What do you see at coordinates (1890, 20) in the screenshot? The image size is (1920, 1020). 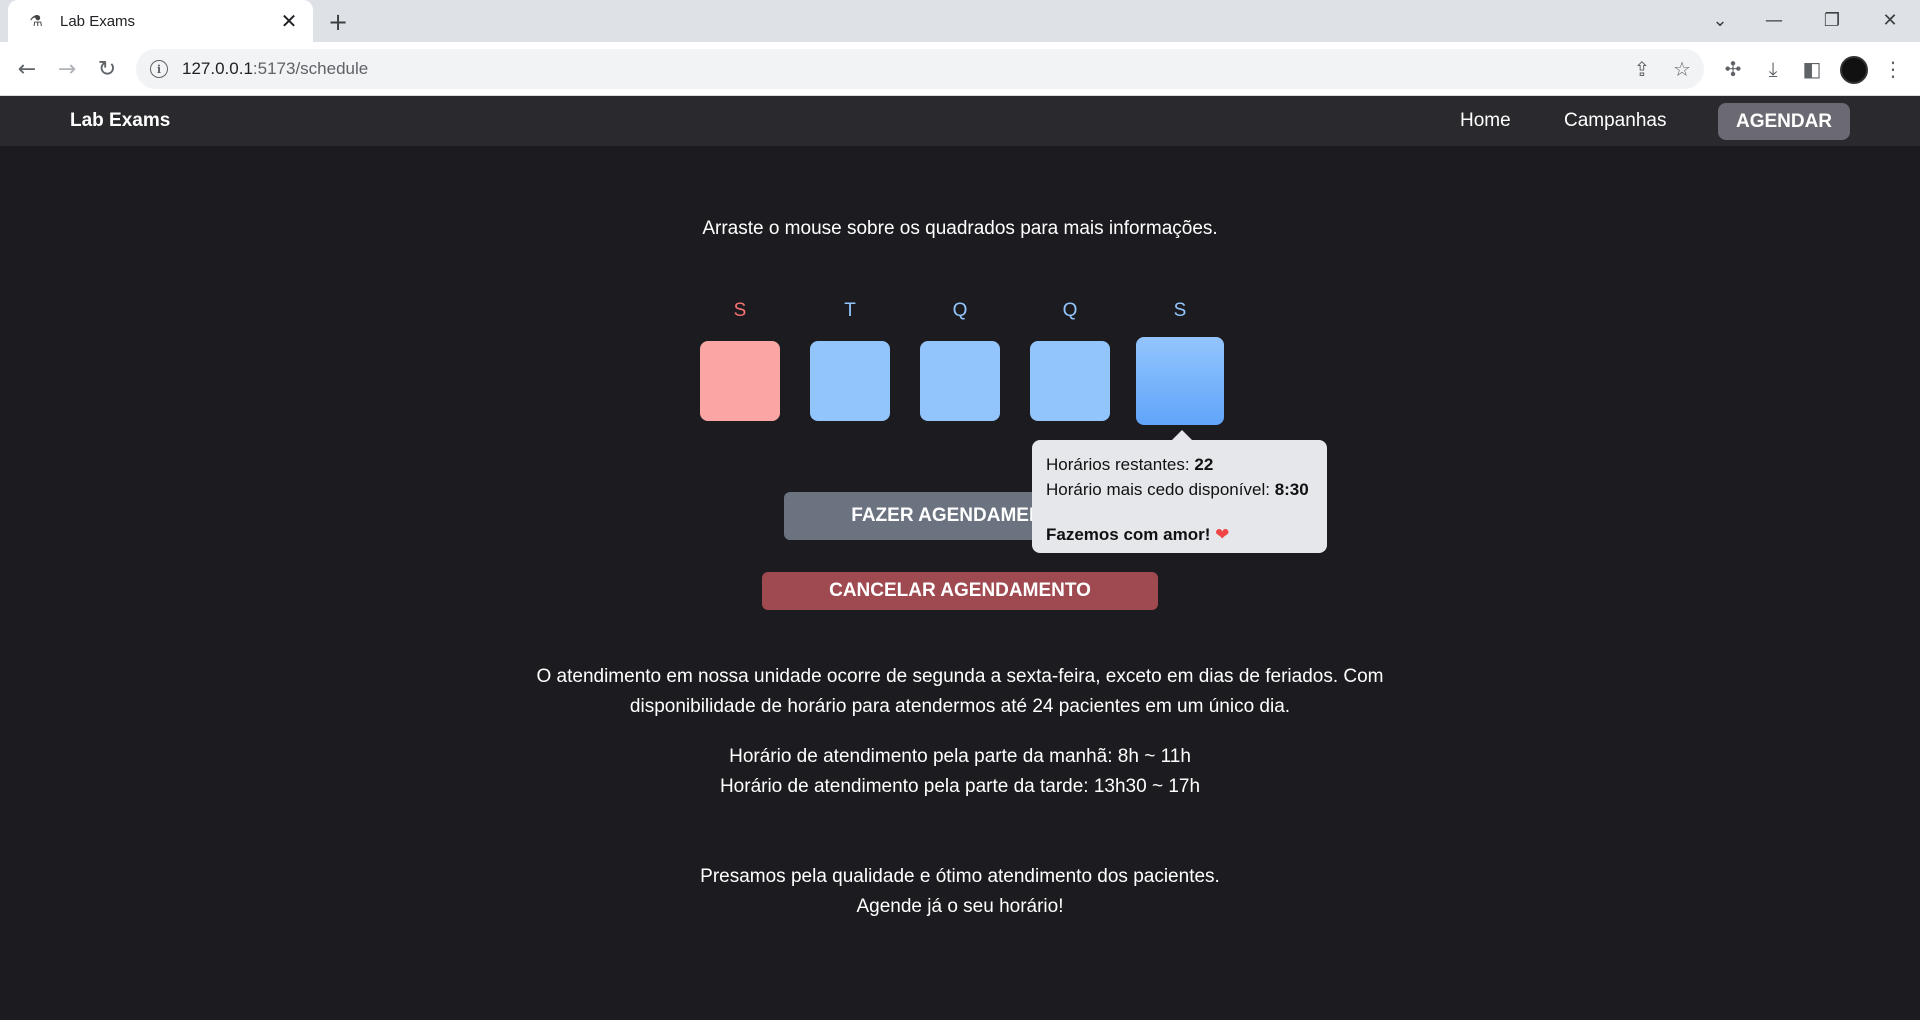 I see `close-window-icon: ✕` at bounding box center [1890, 20].